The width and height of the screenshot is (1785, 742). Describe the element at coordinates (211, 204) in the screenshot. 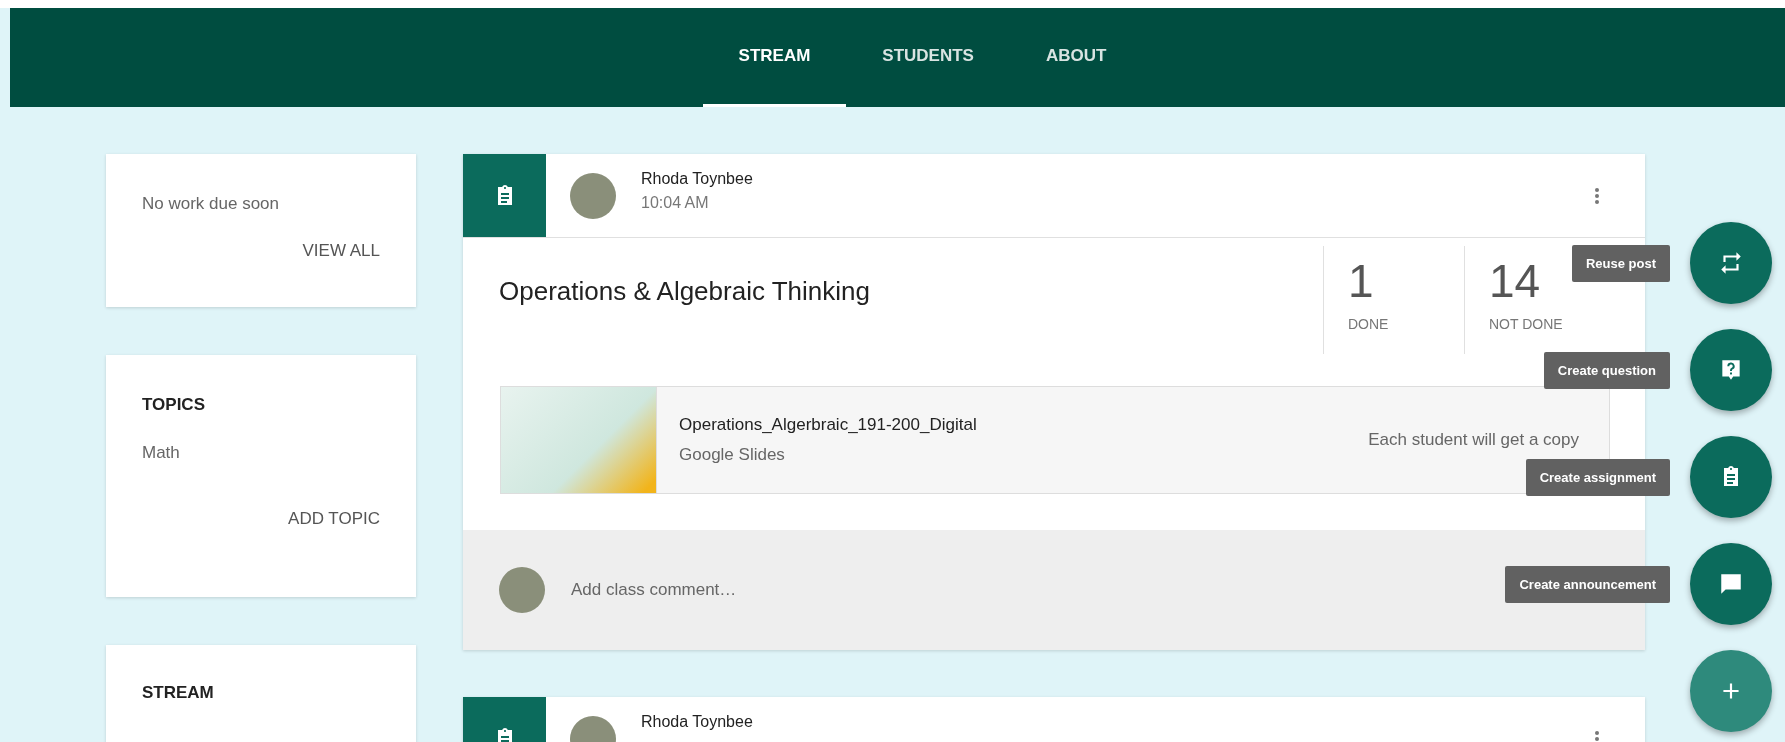

I see `upcoming-text: No work due soon` at that location.